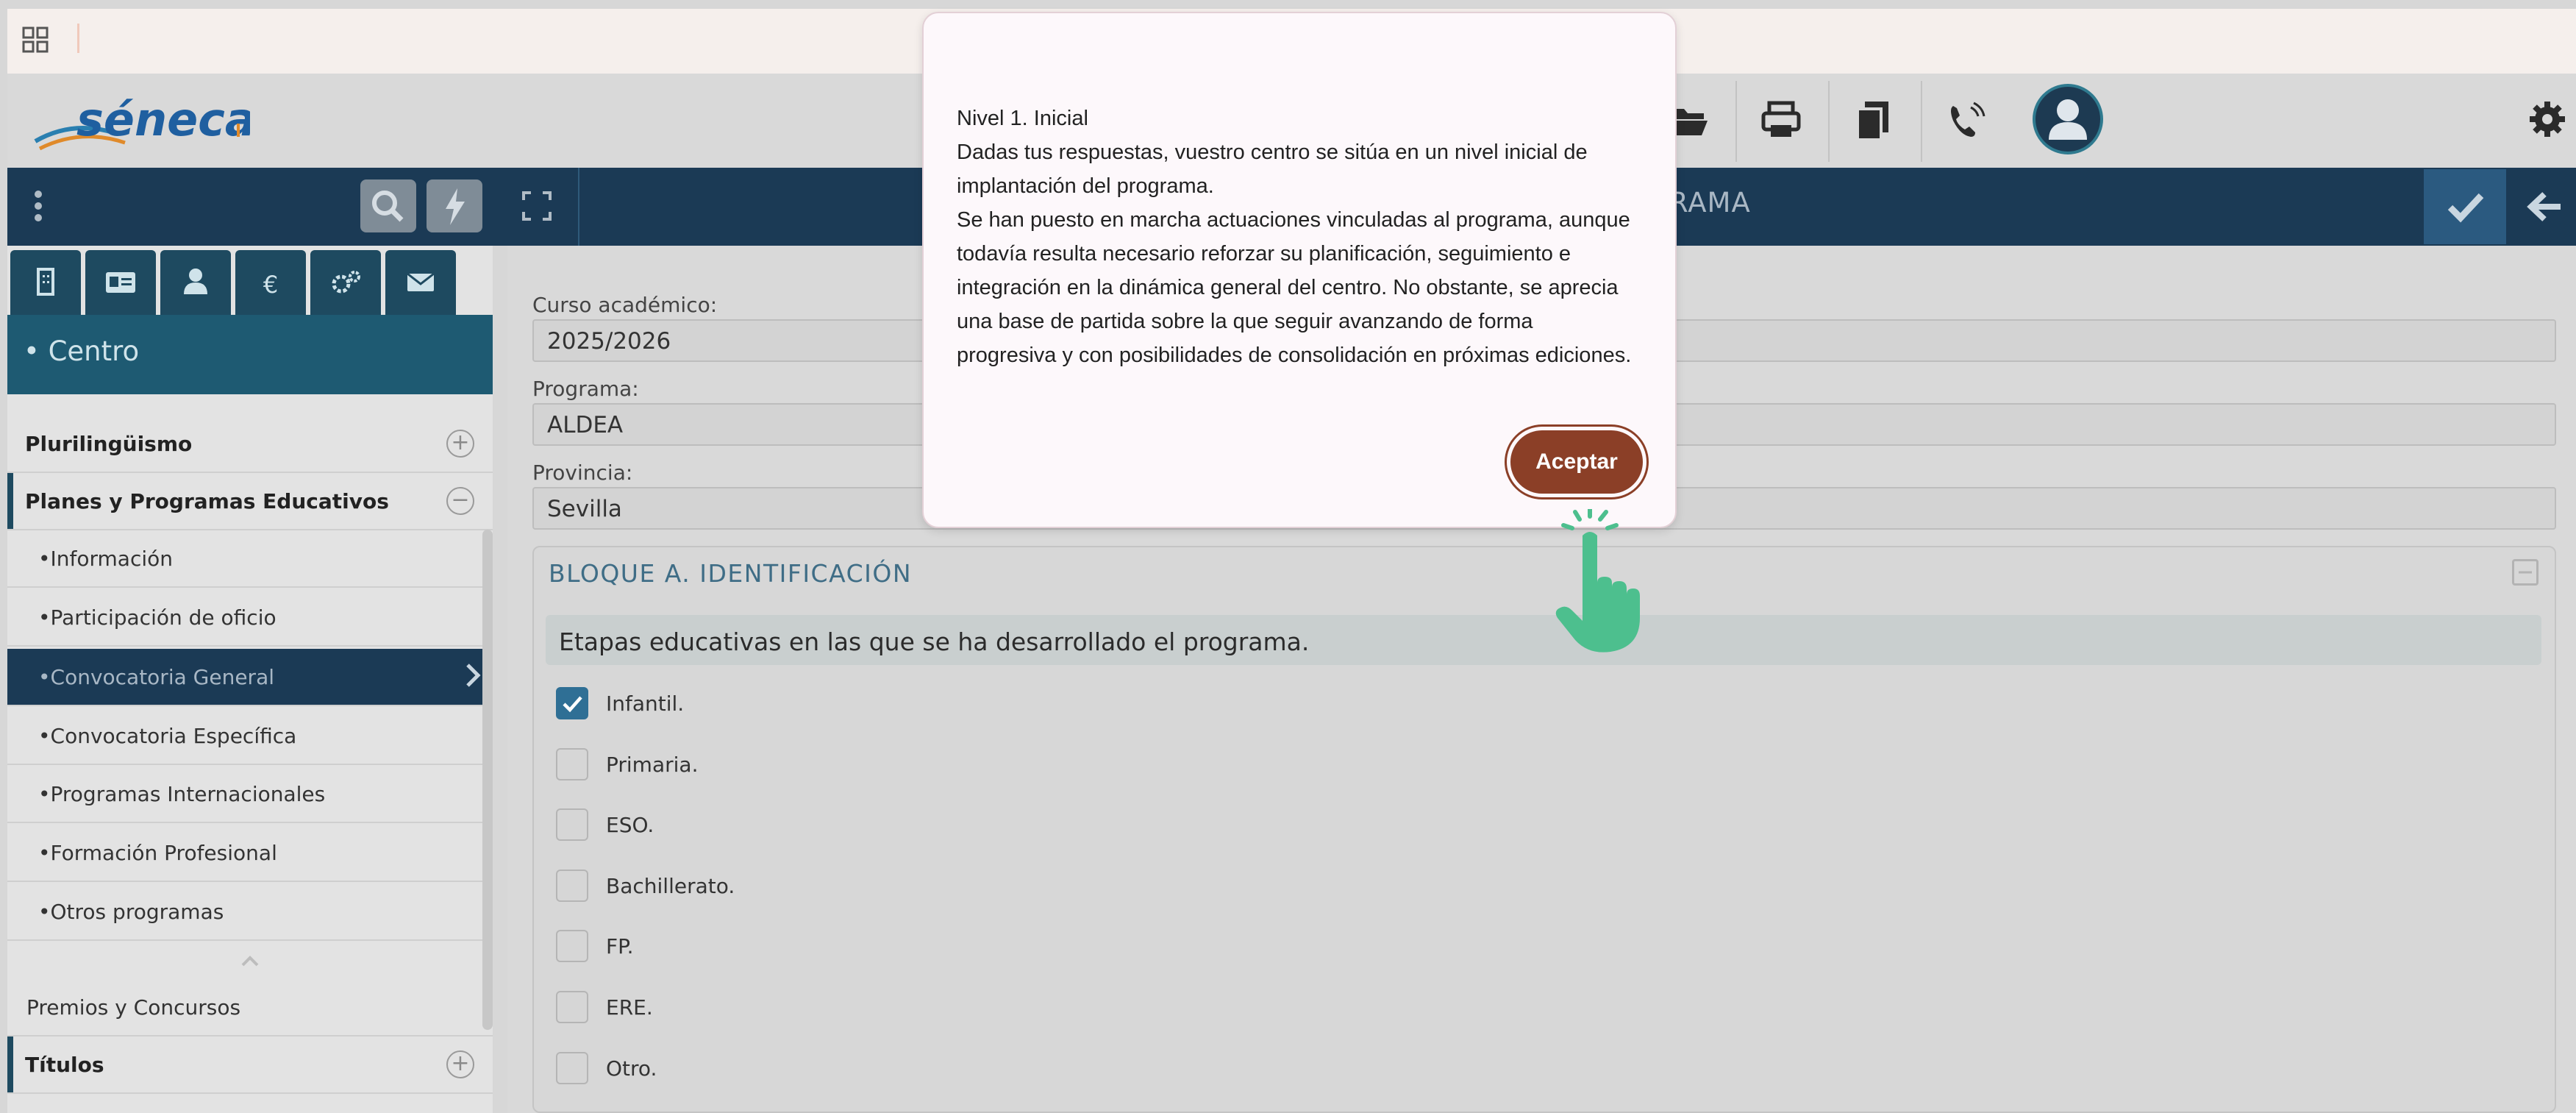 The width and height of the screenshot is (2576, 1113). What do you see at coordinates (625, 305) in the screenshot?
I see `curso-label: Curso académico:` at bounding box center [625, 305].